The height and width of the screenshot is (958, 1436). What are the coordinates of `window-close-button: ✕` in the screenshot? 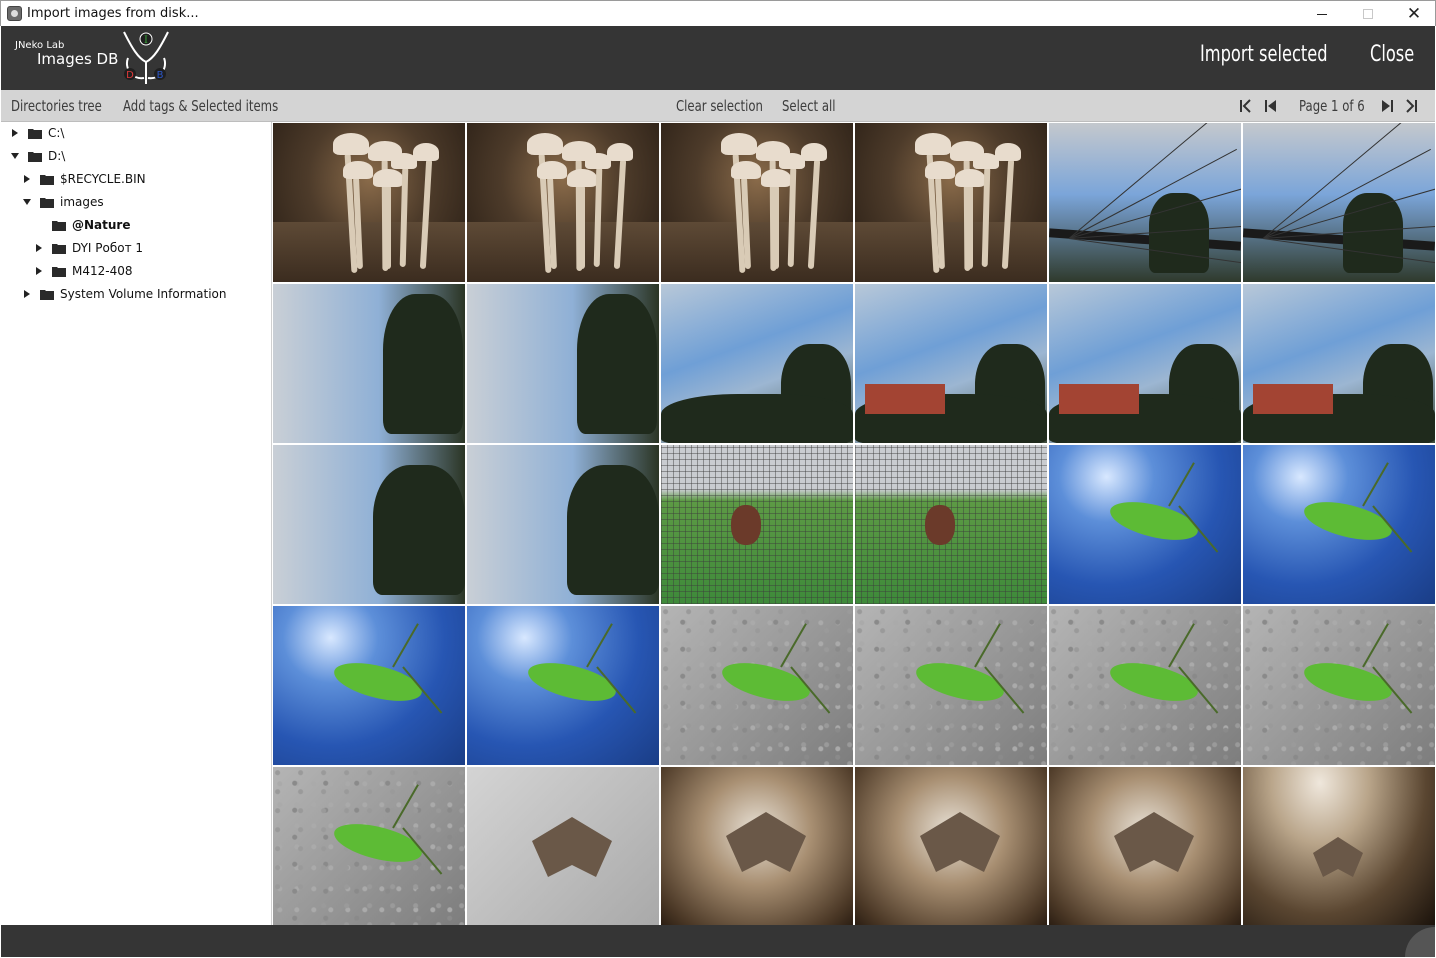 It's located at (1413, 14).